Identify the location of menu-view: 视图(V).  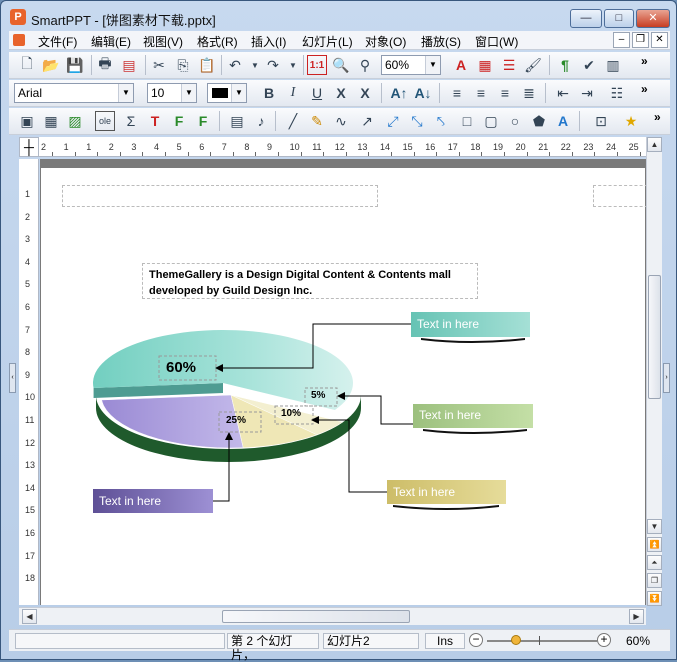
(163, 41).